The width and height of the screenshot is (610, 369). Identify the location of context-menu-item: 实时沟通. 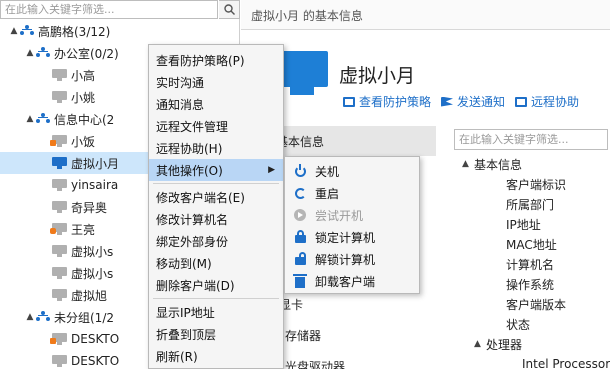
(216, 82).